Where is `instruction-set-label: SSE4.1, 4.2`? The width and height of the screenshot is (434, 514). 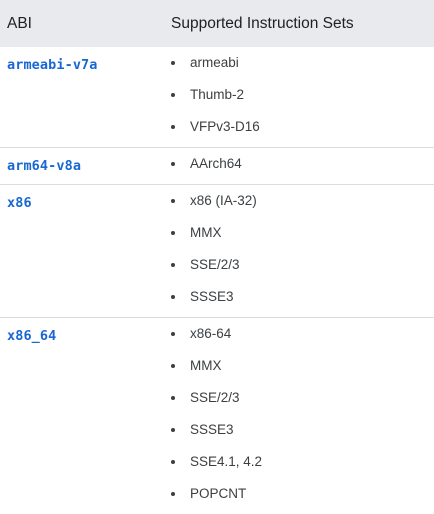 instruction-set-label: SSE4.1, 4.2 is located at coordinates (226, 461).